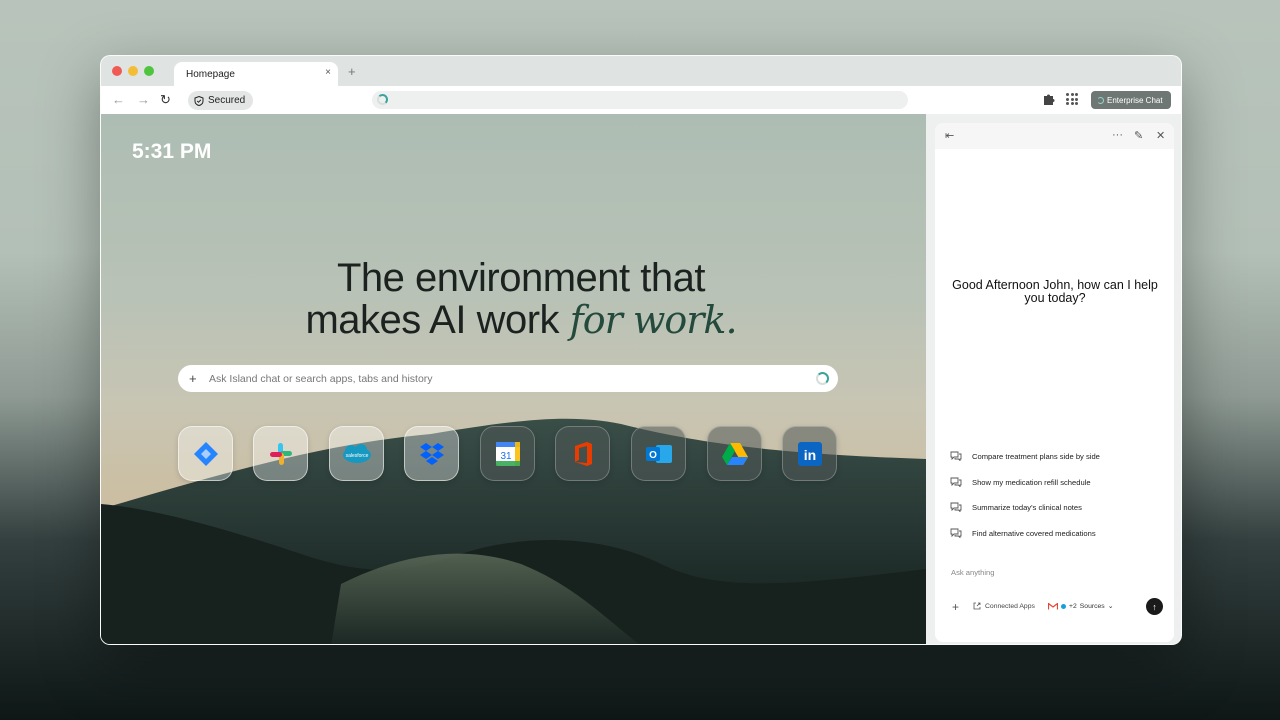 This screenshot has width=1280, height=720. I want to click on slack-icon, so click(280, 453).